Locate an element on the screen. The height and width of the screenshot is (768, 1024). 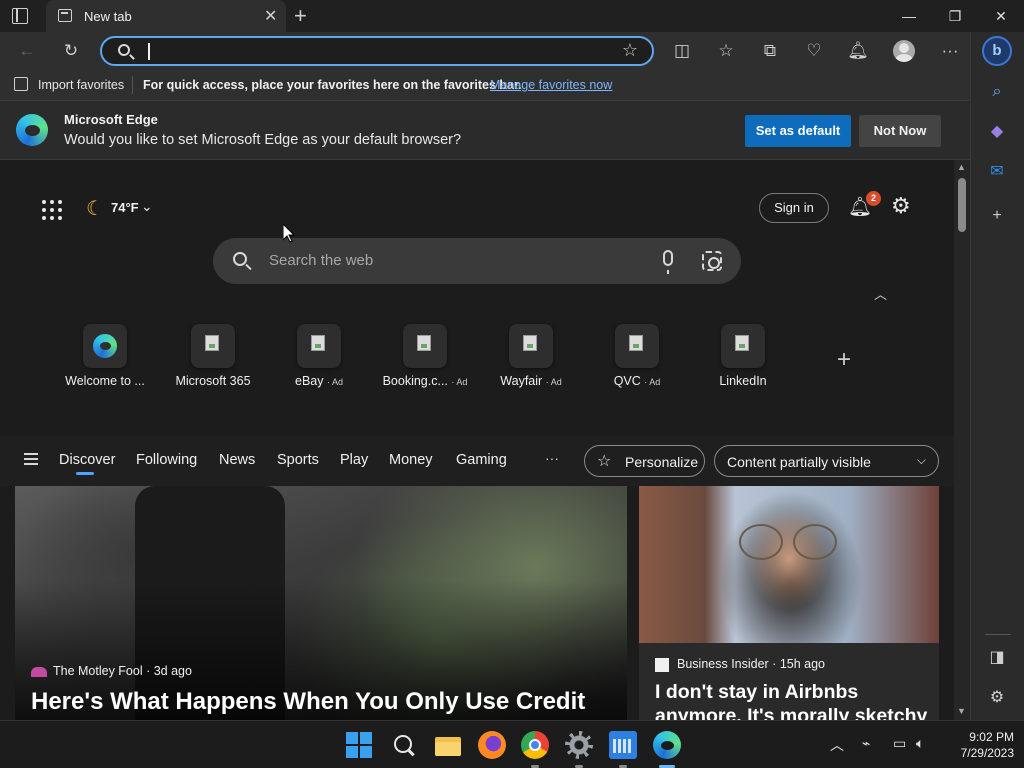
quick-link-tile: QVC · Ad is located at coordinates (637, 356).